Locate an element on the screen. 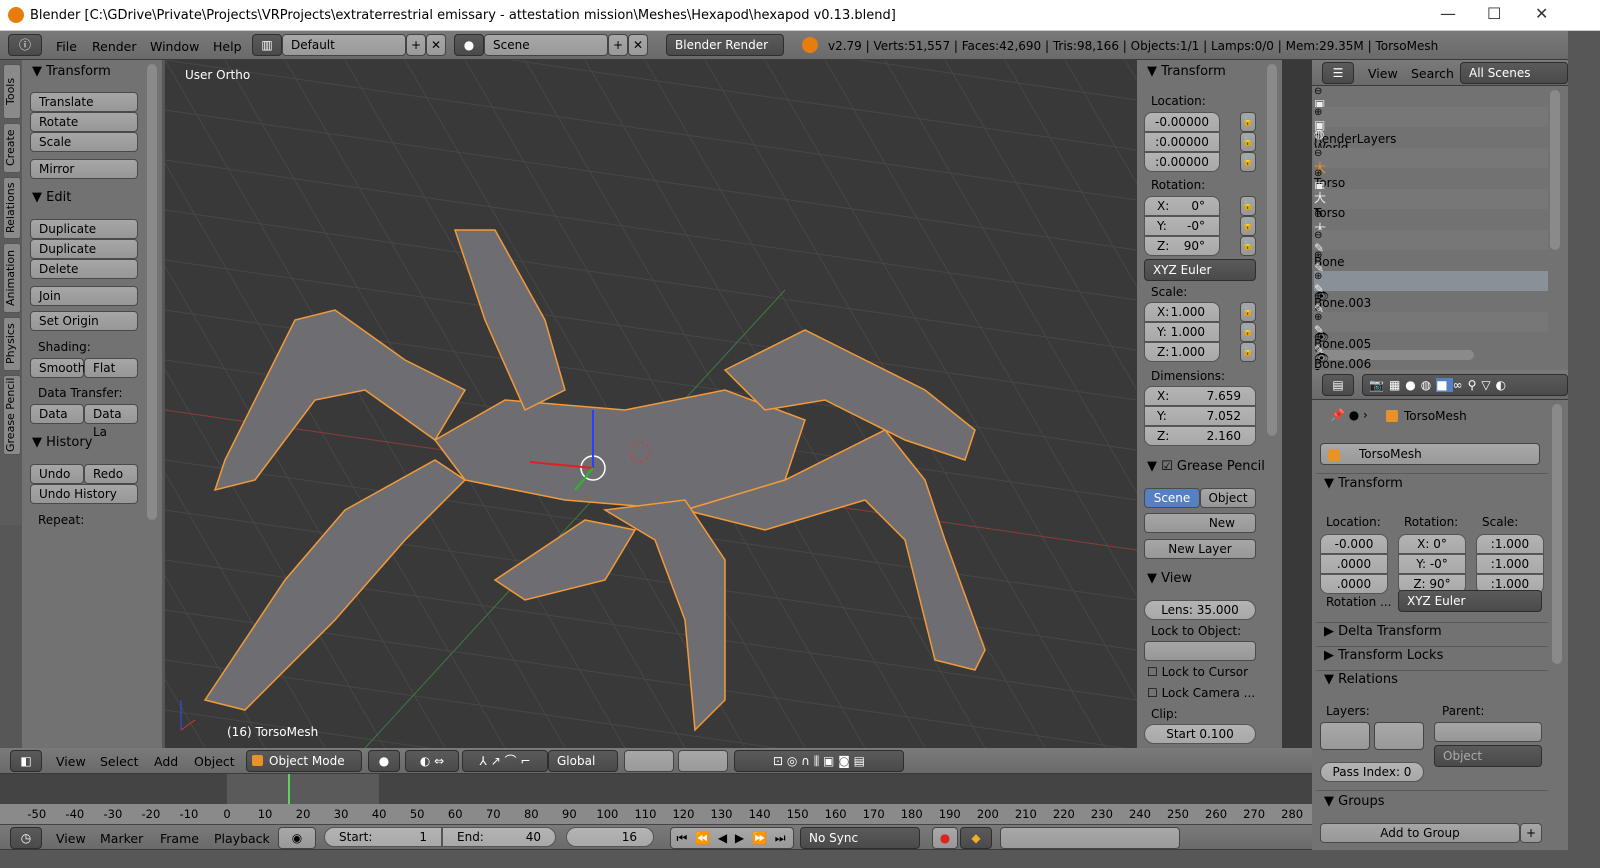 This screenshot has height=868, width=1600. transform-orientation-select: Global is located at coordinates (583, 761).